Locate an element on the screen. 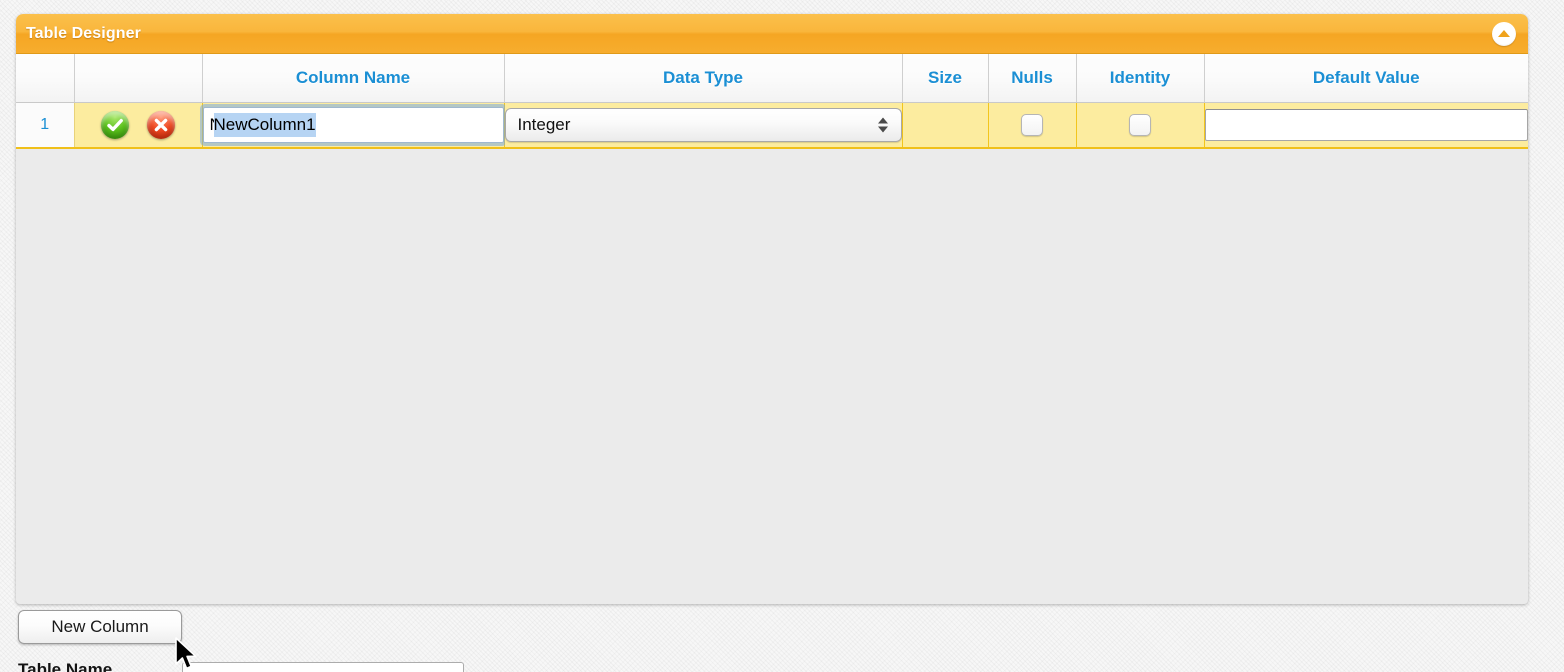  header-nulls: Nulls is located at coordinates (1032, 78).